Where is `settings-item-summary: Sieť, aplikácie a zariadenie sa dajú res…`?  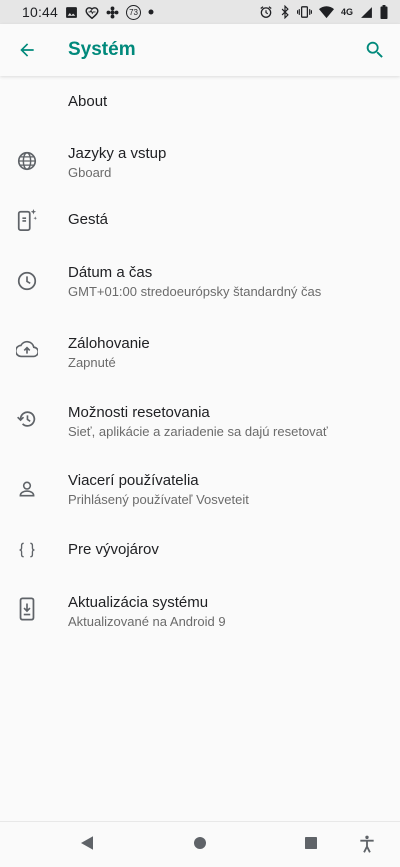
settings-item-summary: Sieť, aplikácie a zariadenie sa dajú res… is located at coordinates (198, 431).